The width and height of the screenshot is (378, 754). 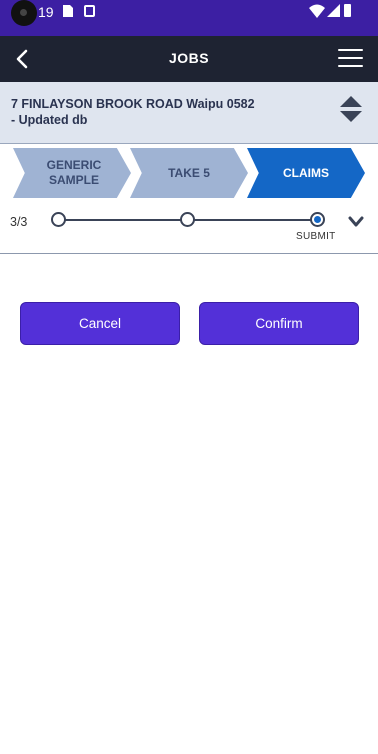 What do you see at coordinates (24, 13) in the screenshot?
I see `camera-cutout-icon` at bounding box center [24, 13].